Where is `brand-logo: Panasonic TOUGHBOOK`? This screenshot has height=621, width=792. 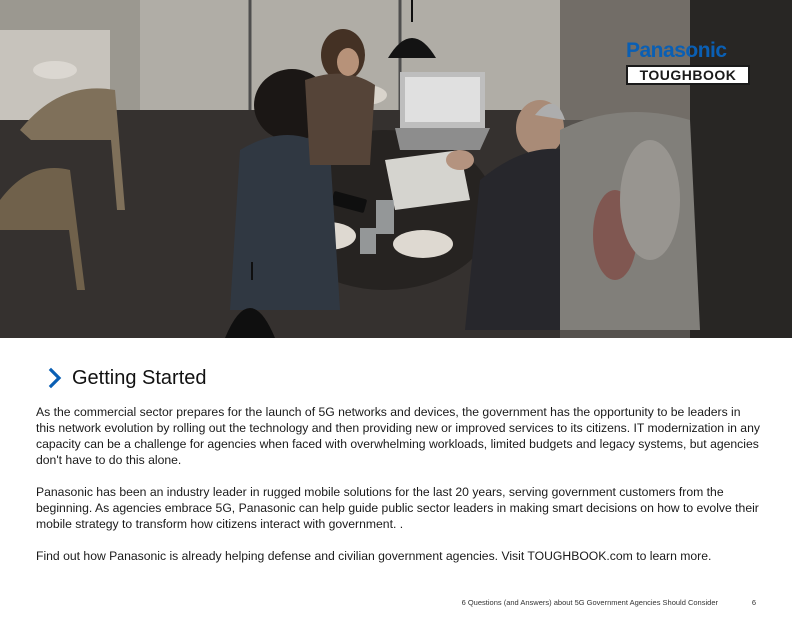
brand-logo: Panasonic TOUGHBOOK is located at coordinates (689, 62).